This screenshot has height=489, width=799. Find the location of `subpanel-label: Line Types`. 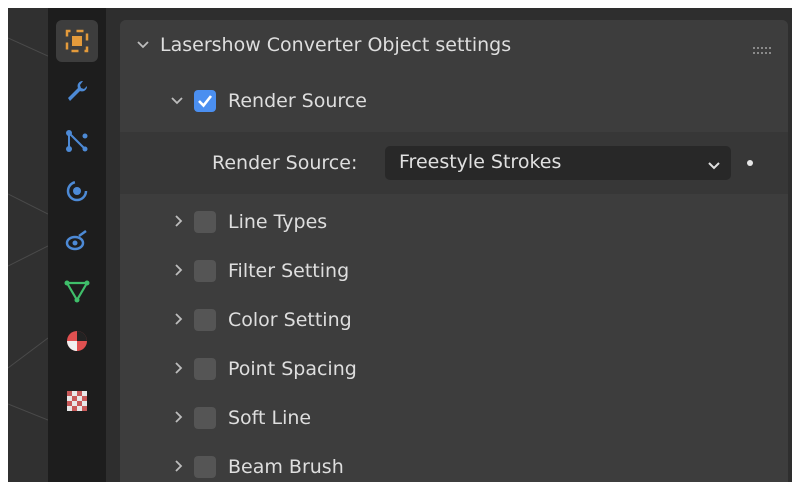

subpanel-label: Line Types is located at coordinates (278, 222).